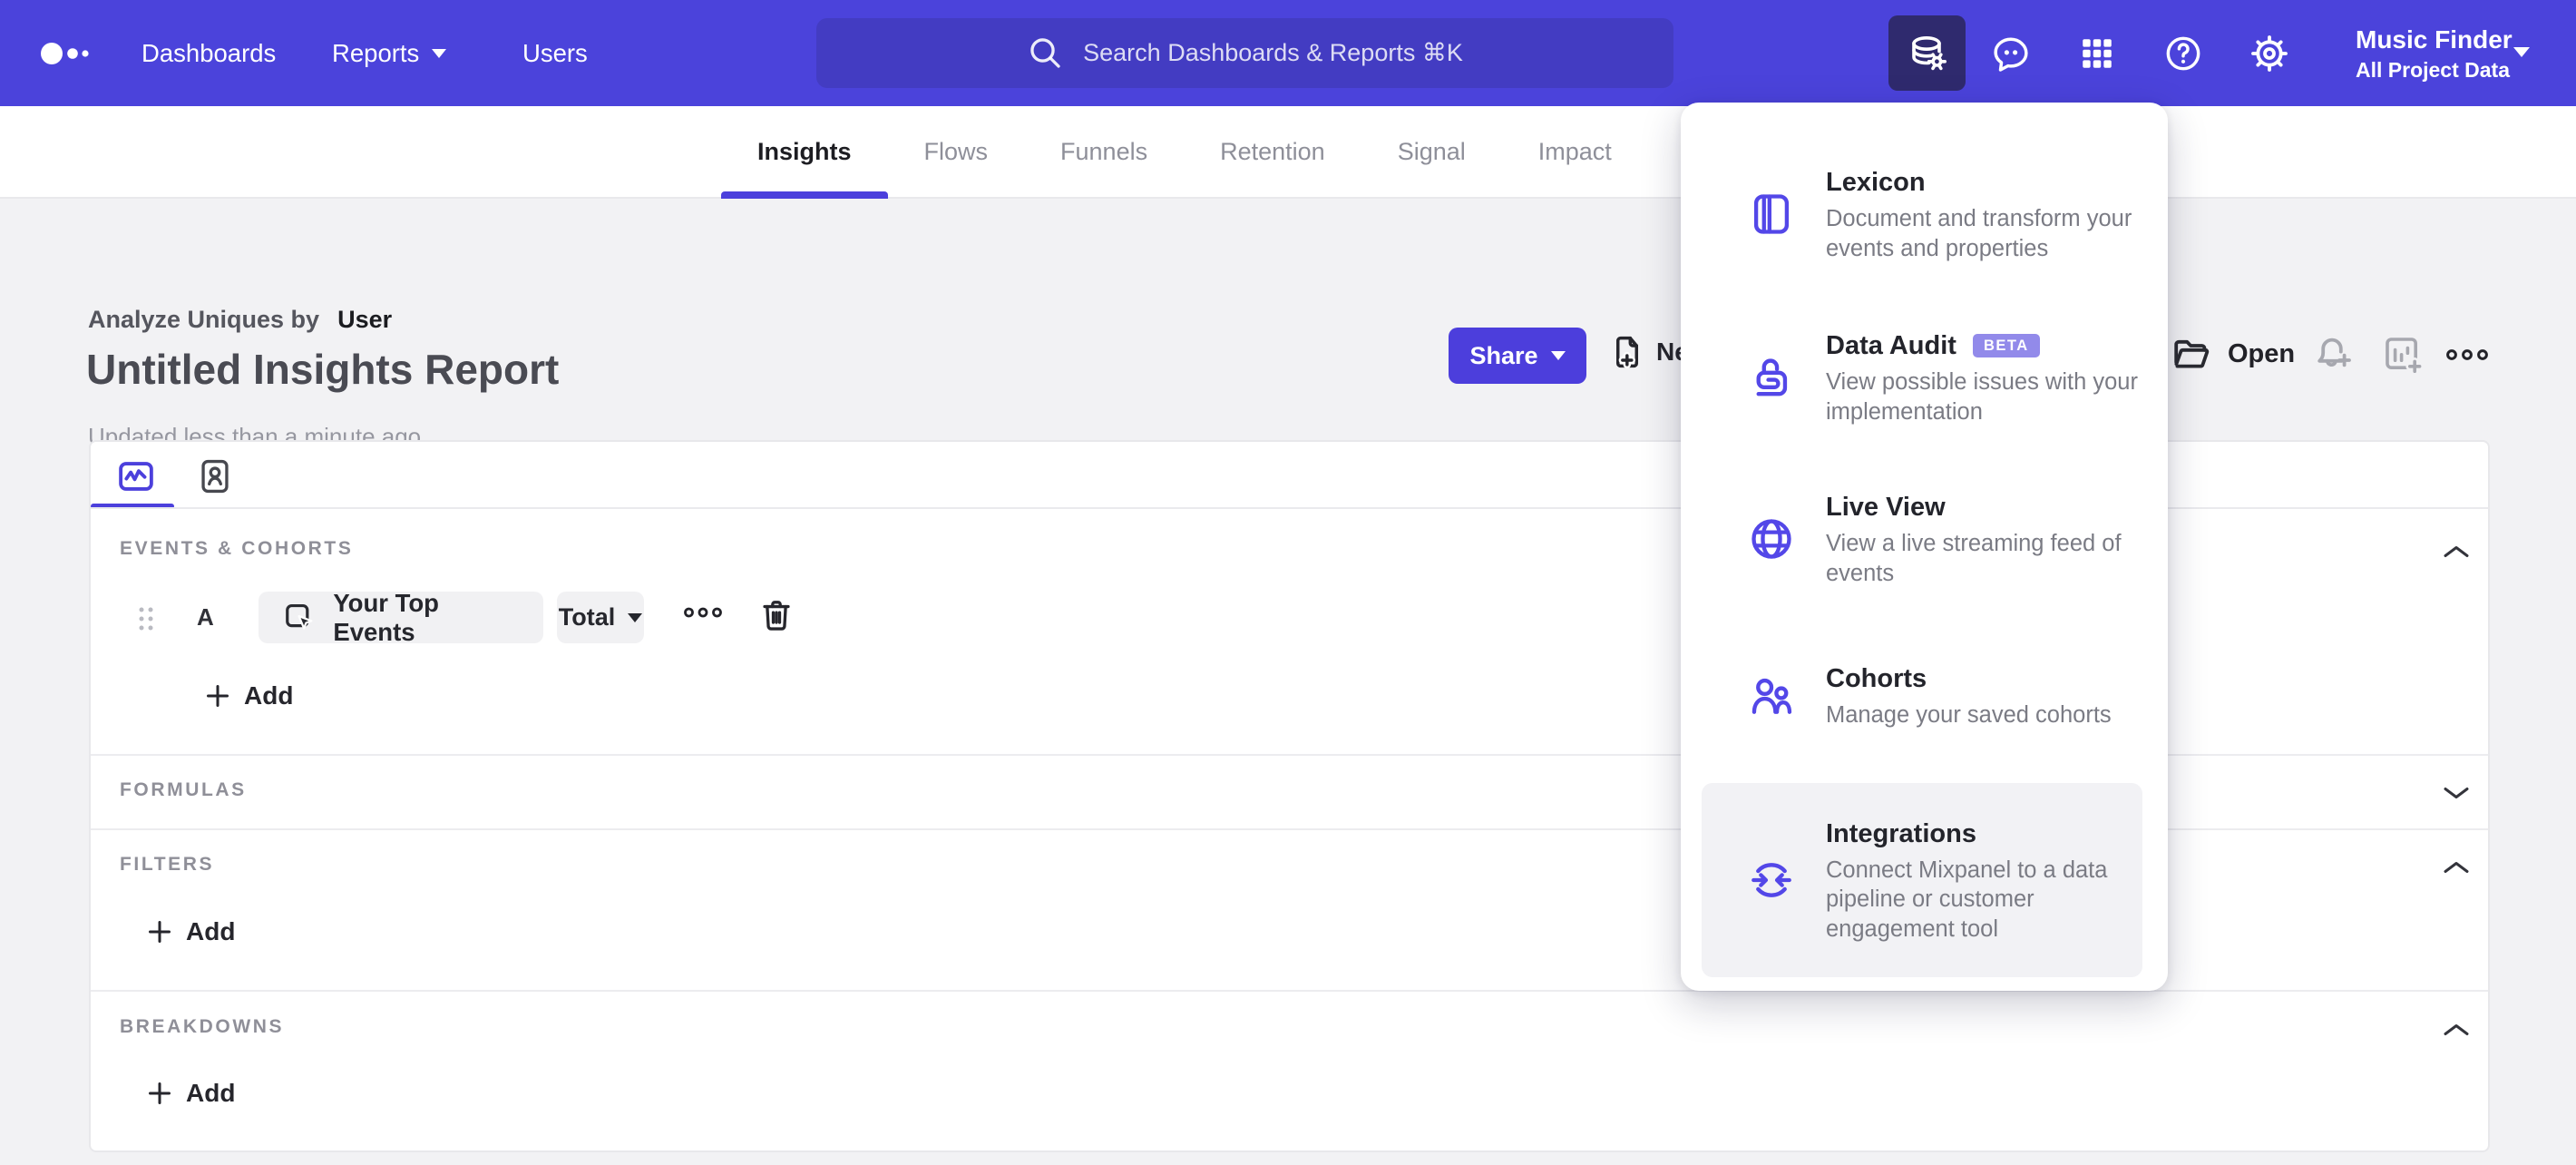  What do you see at coordinates (1886, 507) in the screenshot?
I see `menu-item-title: Live View` at bounding box center [1886, 507].